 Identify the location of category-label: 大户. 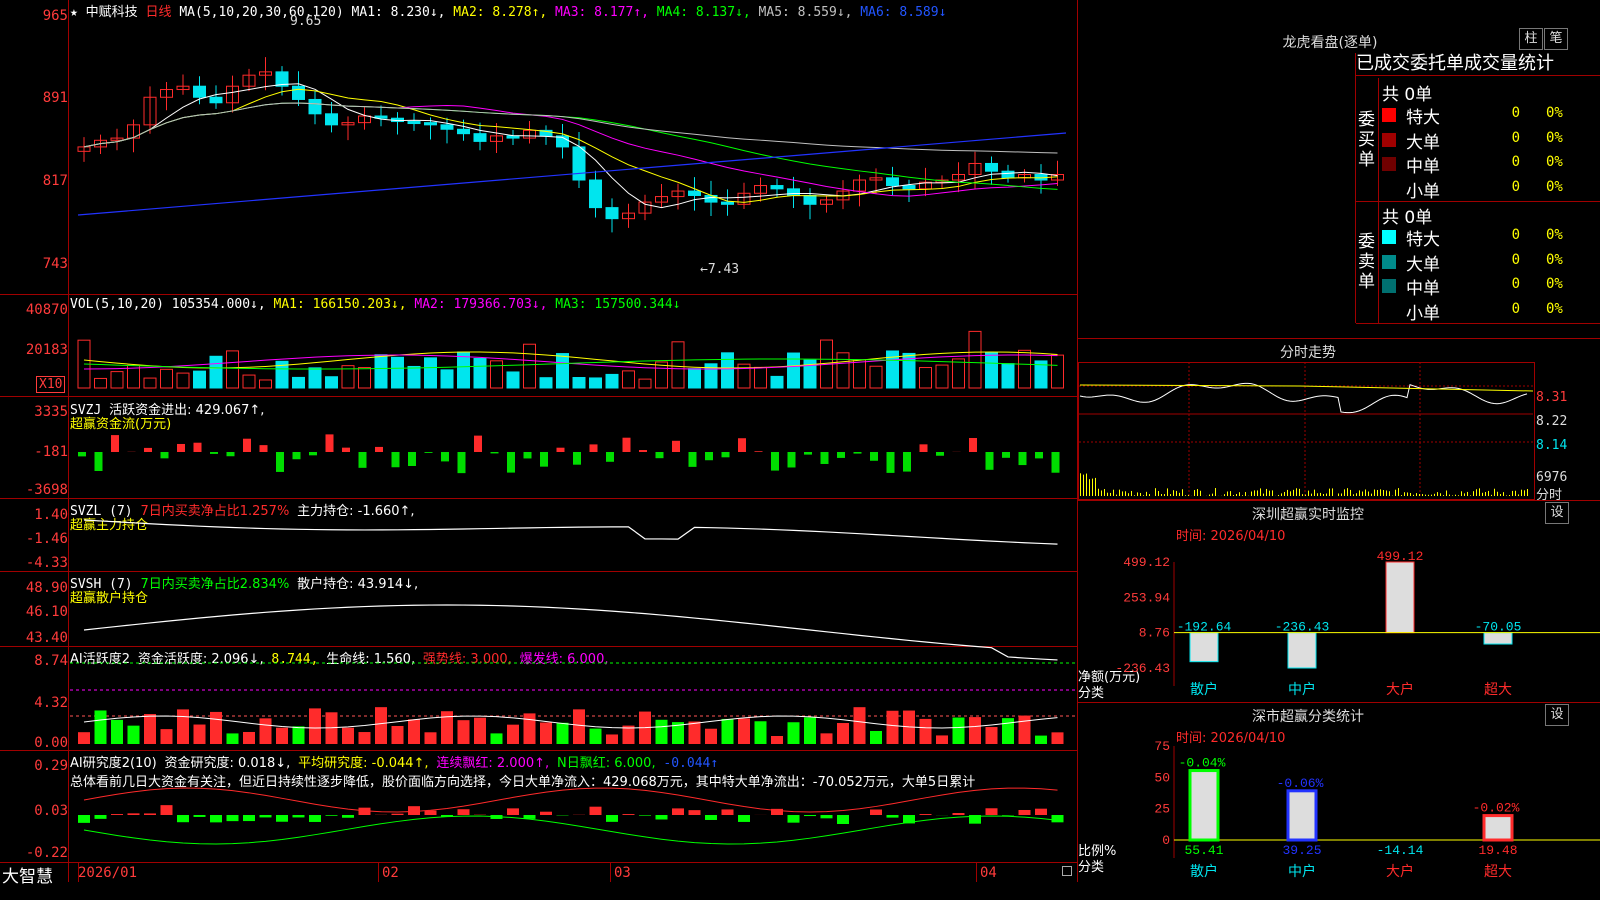
(1400, 871).